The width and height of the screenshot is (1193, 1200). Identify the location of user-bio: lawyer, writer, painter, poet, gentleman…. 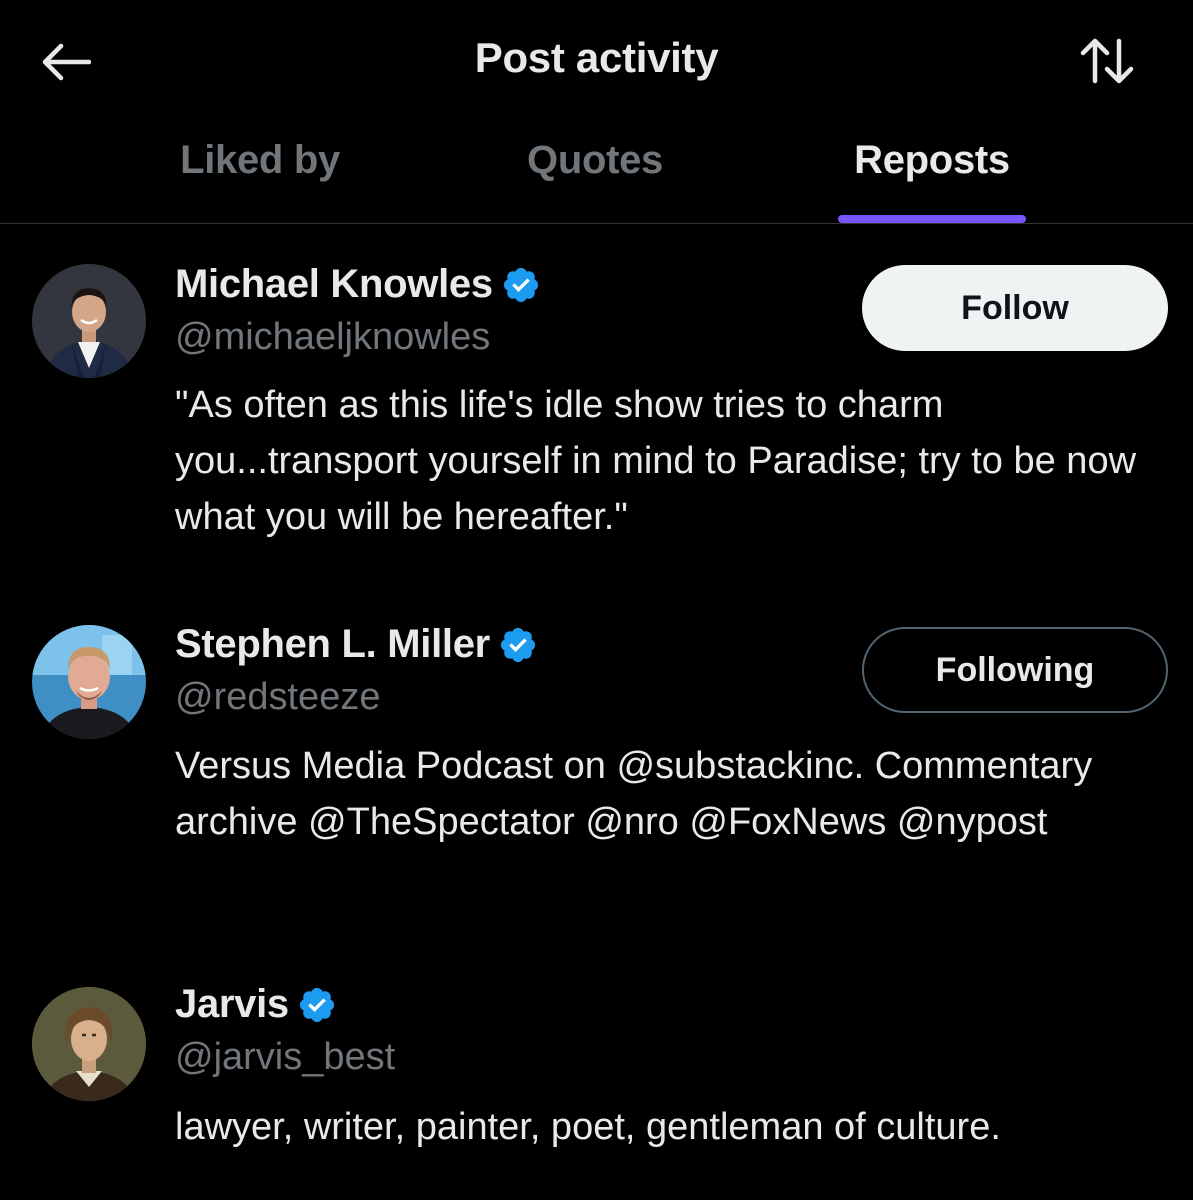
(588, 1127).